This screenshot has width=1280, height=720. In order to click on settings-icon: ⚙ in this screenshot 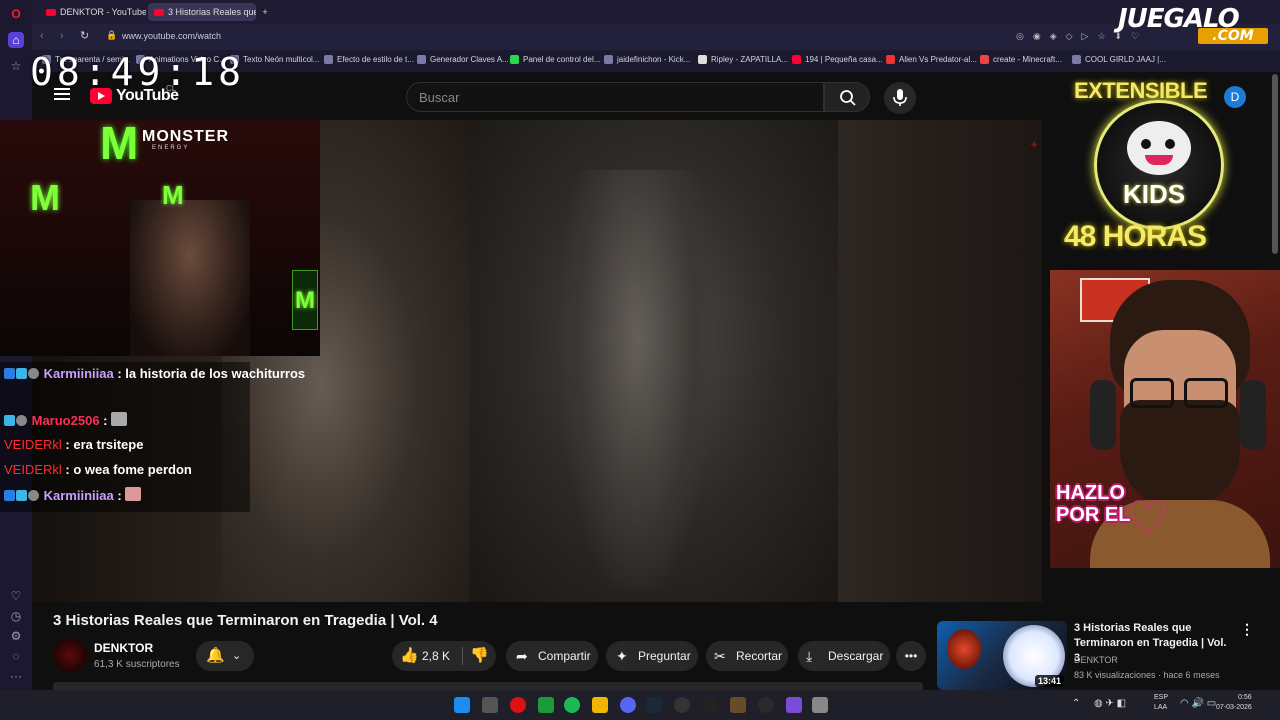, I will do `click(16, 636)`.